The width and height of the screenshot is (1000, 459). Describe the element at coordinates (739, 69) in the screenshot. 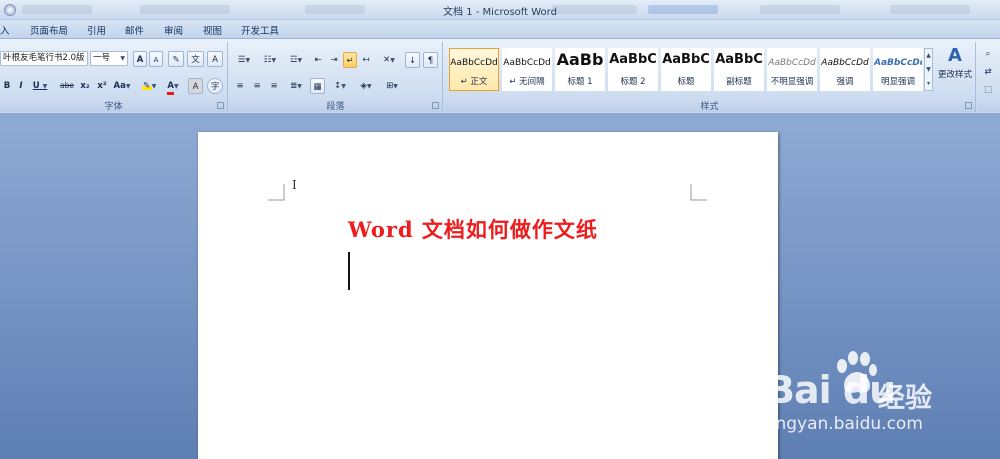

I see `style-card-subtitle: AaBbC 副标题` at that location.